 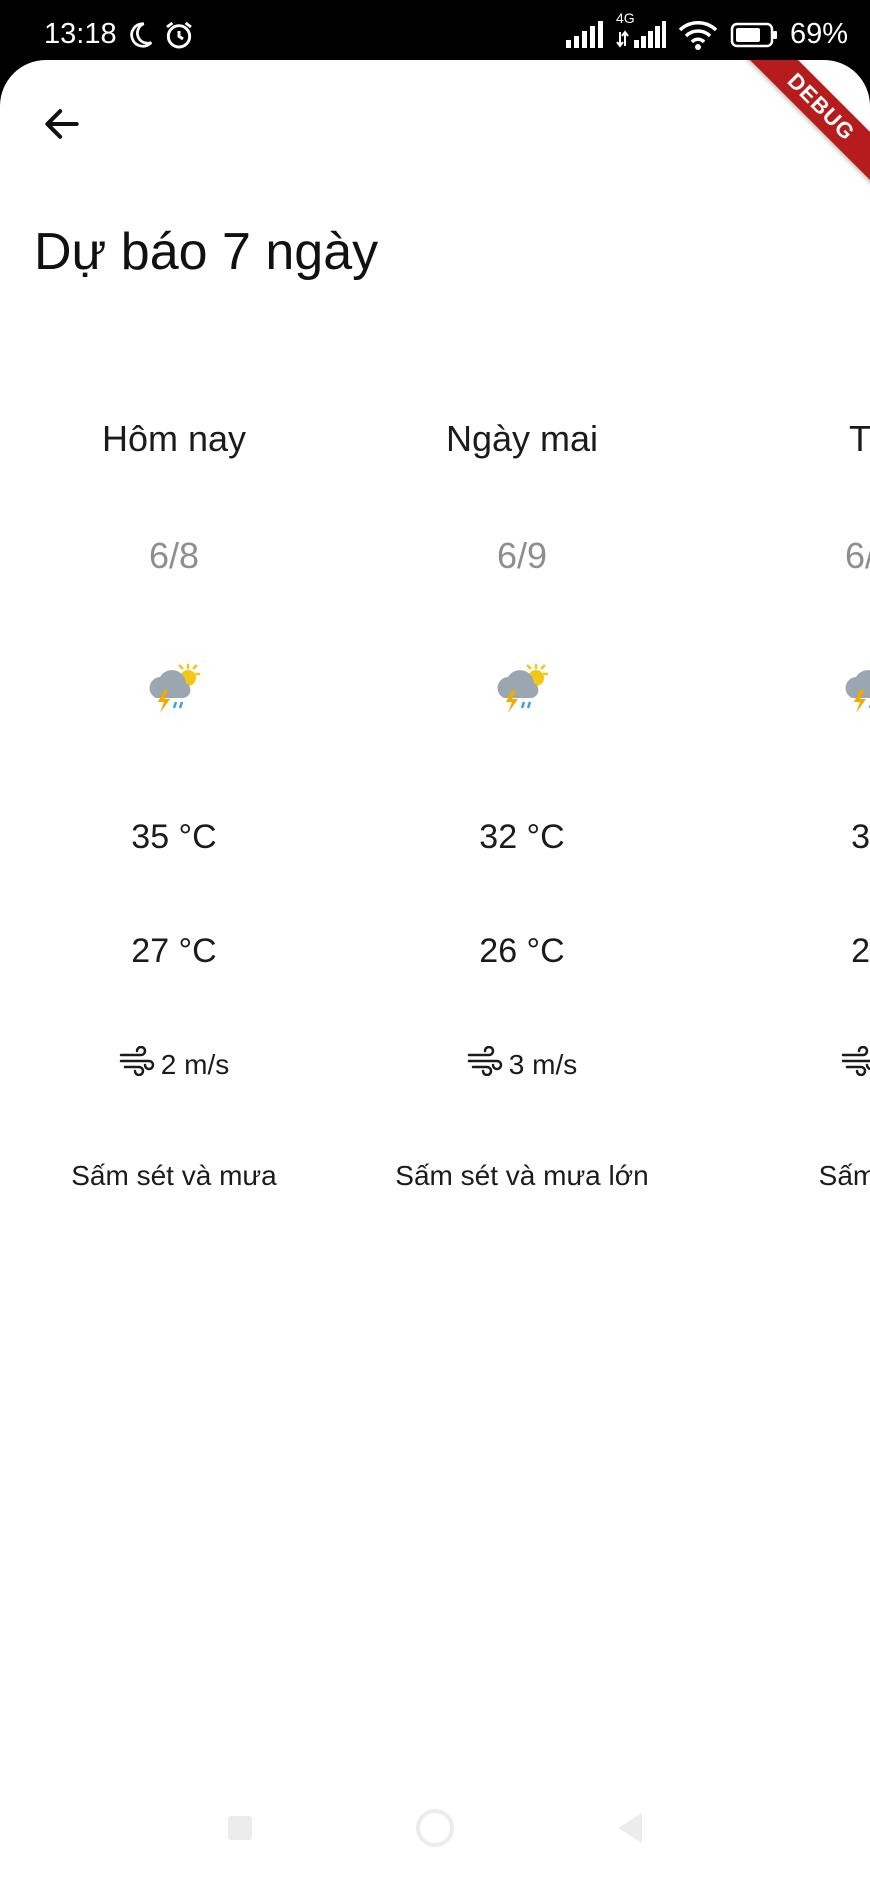 I want to click on wind-info: 2 m/s, so click(x=174, y=1064).